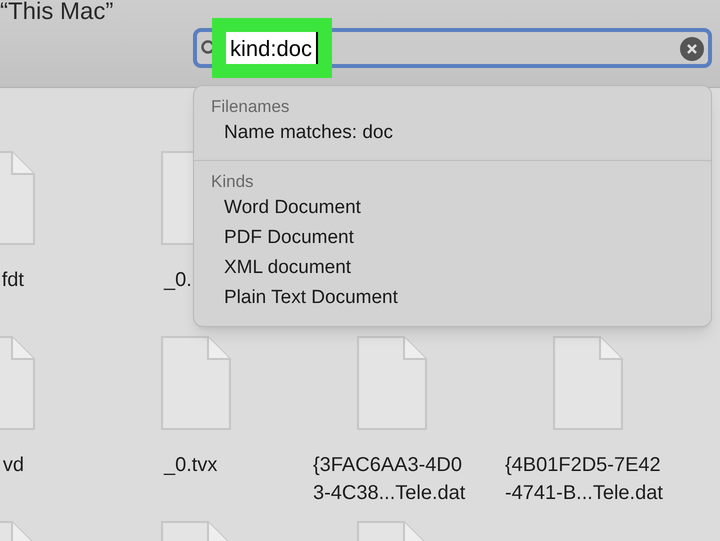  What do you see at coordinates (13, 465) in the screenshot?
I see `file-name: vd` at bounding box center [13, 465].